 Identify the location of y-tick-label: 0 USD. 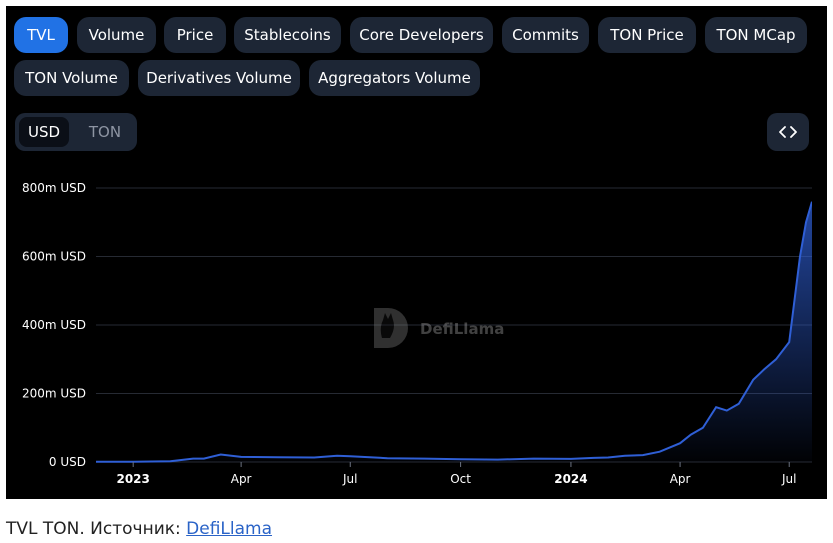
(67, 462).